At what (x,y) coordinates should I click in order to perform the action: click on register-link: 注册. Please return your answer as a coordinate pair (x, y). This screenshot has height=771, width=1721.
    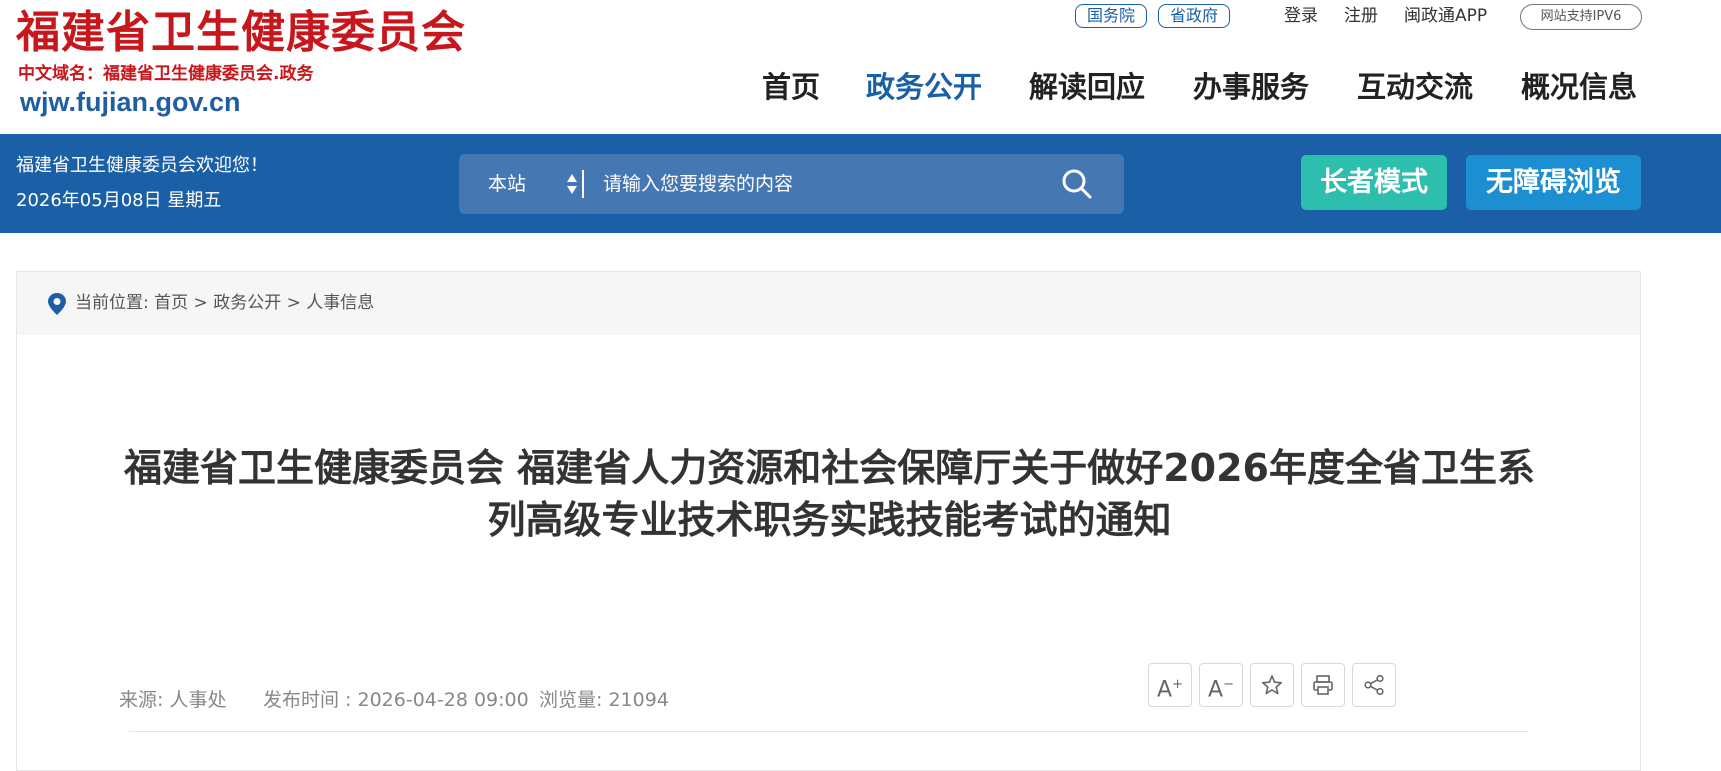
    Looking at the image, I should click on (1361, 16).